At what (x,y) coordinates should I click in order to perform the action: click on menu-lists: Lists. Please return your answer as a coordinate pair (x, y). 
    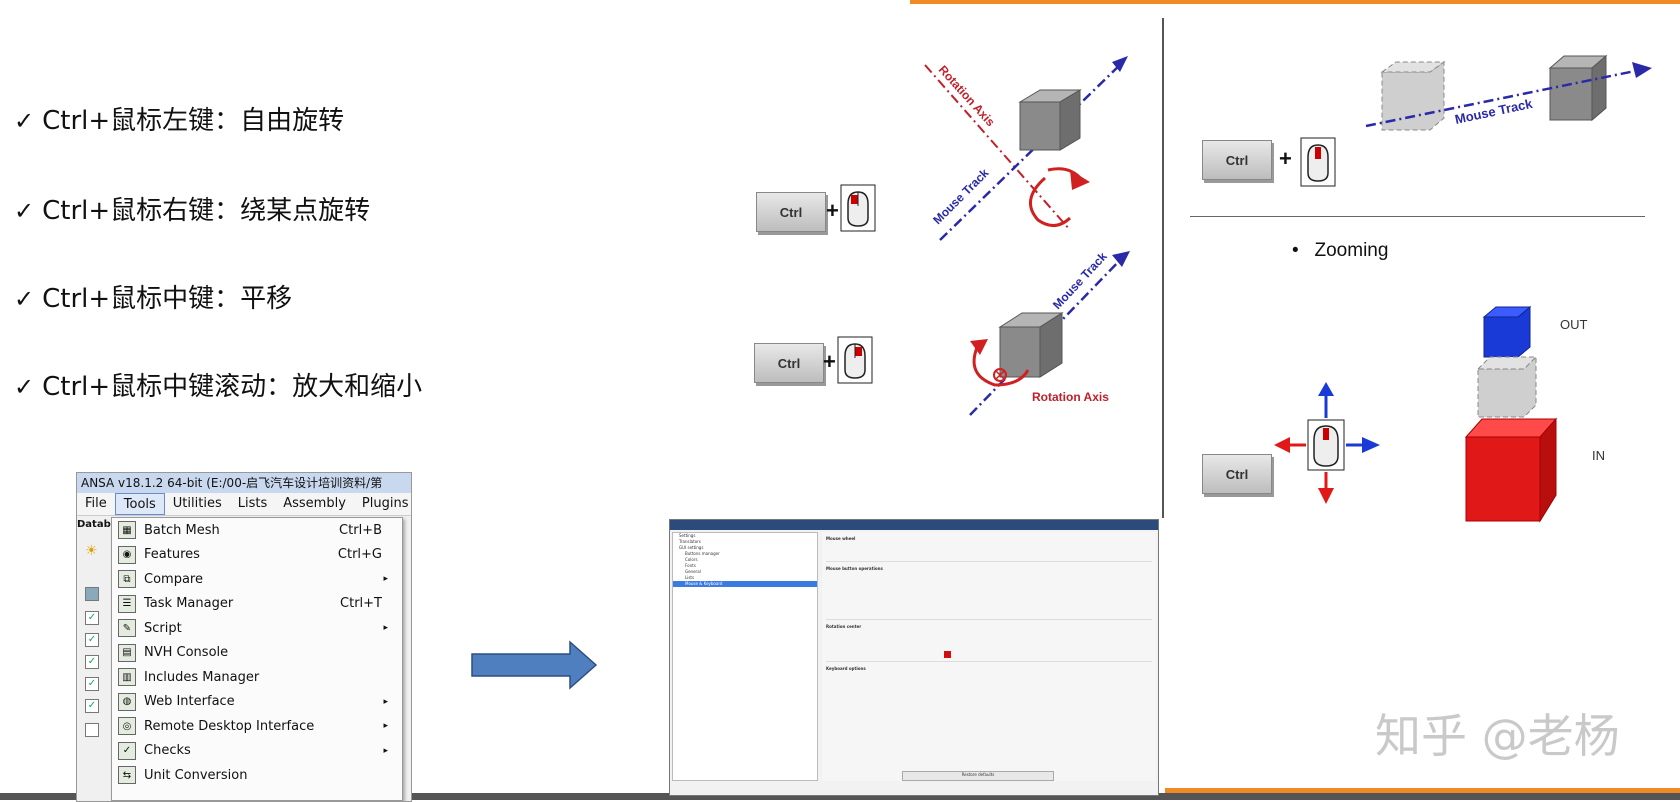
    Looking at the image, I should click on (253, 504).